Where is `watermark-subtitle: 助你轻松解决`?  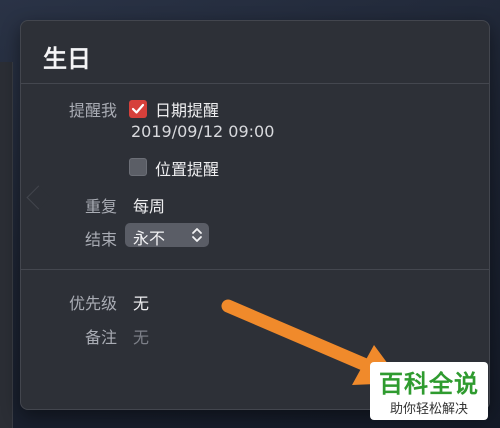
watermark-subtitle: 助你轻松解决 is located at coordinates (428, 409).